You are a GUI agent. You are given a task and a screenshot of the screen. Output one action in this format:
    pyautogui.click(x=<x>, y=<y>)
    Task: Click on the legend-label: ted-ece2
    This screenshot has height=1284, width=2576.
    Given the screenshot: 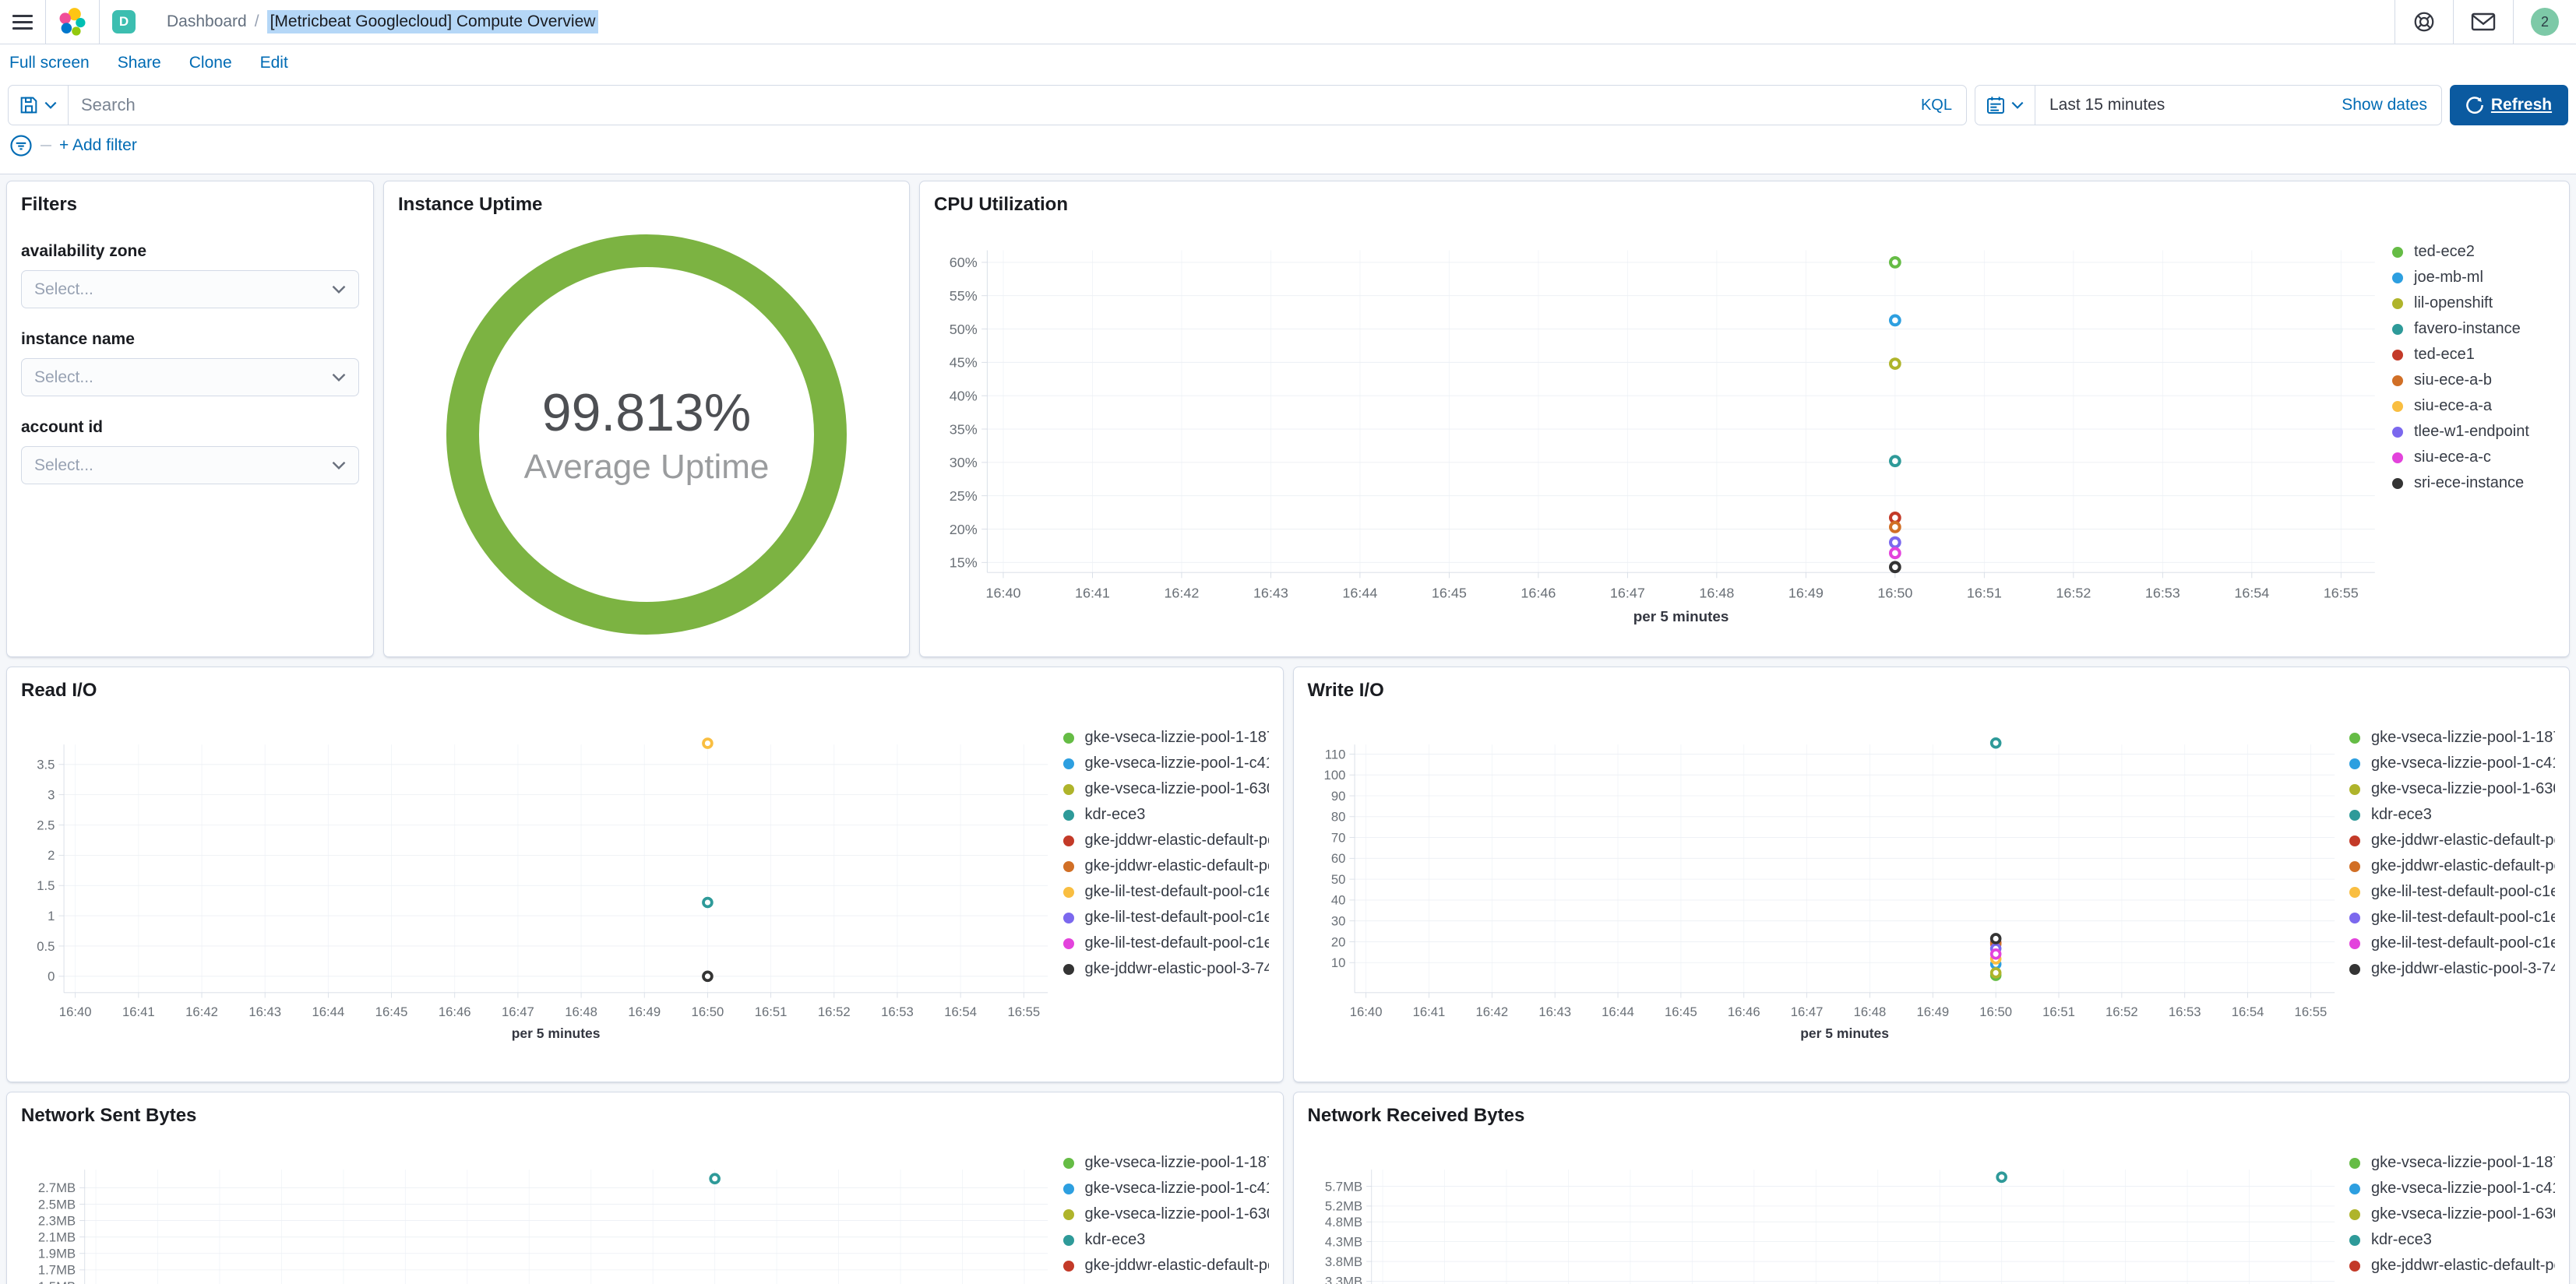 What is the action you would take?
    pyautogui.click(x=2444, y=251)
    